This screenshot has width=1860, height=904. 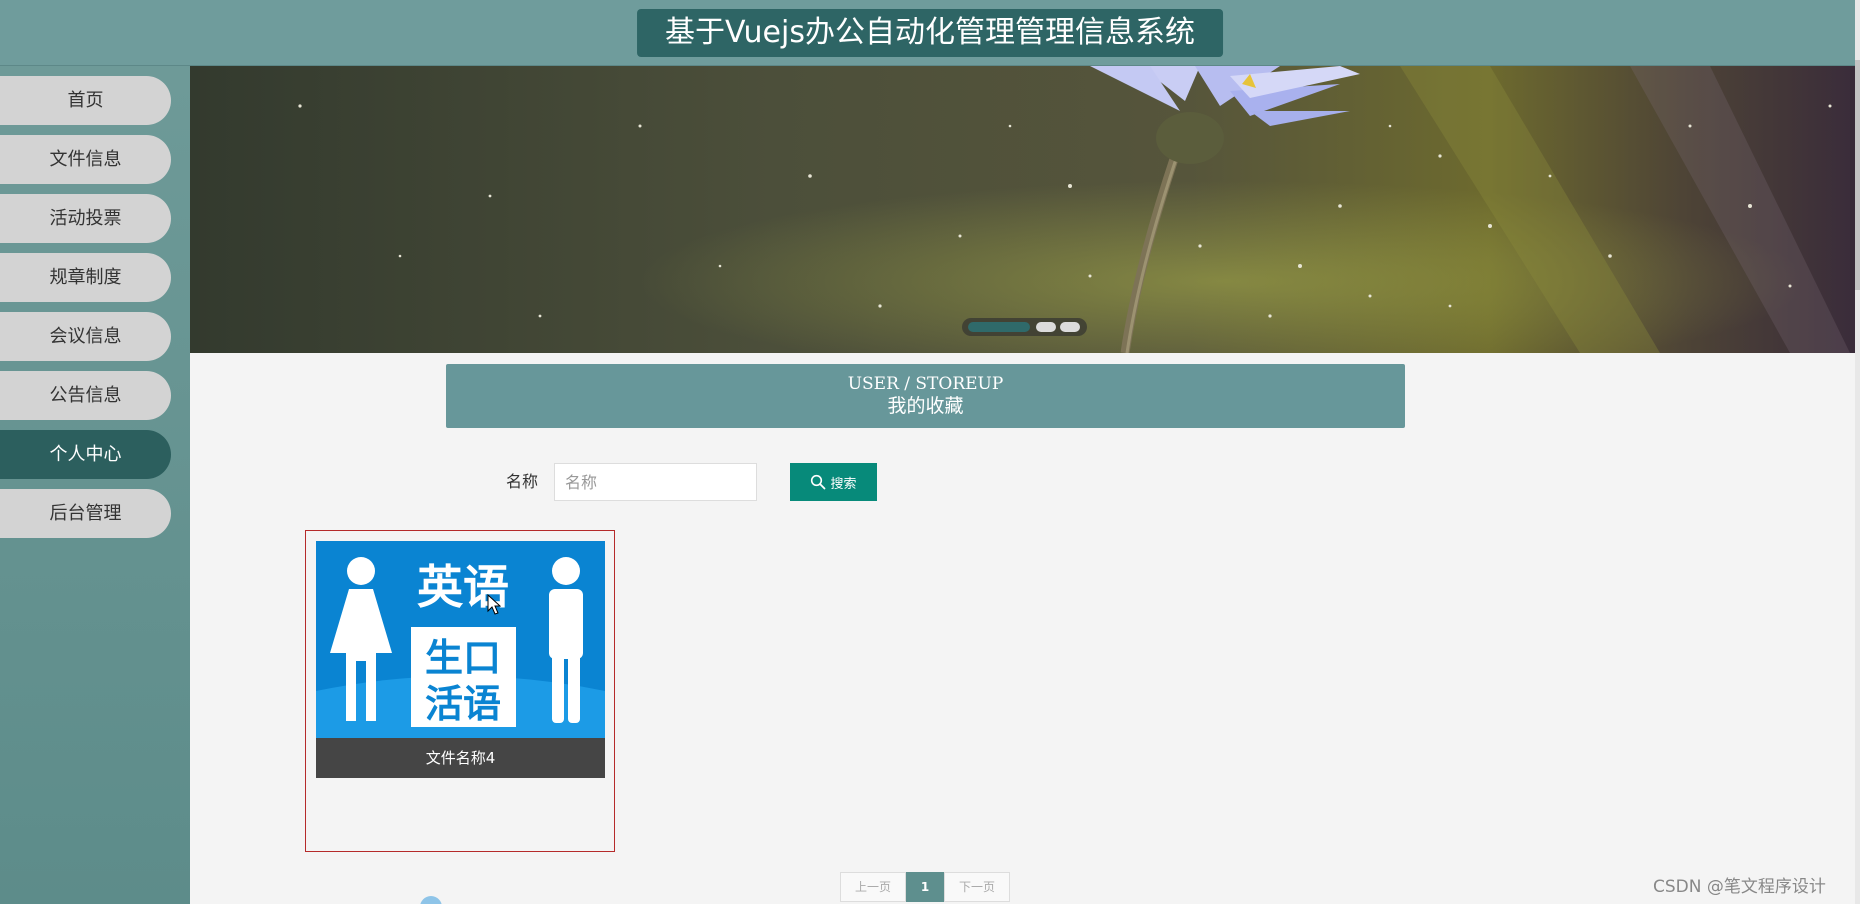 I want to click on sidebar-item-admin: 后台管理, so click(x=85, y=513).